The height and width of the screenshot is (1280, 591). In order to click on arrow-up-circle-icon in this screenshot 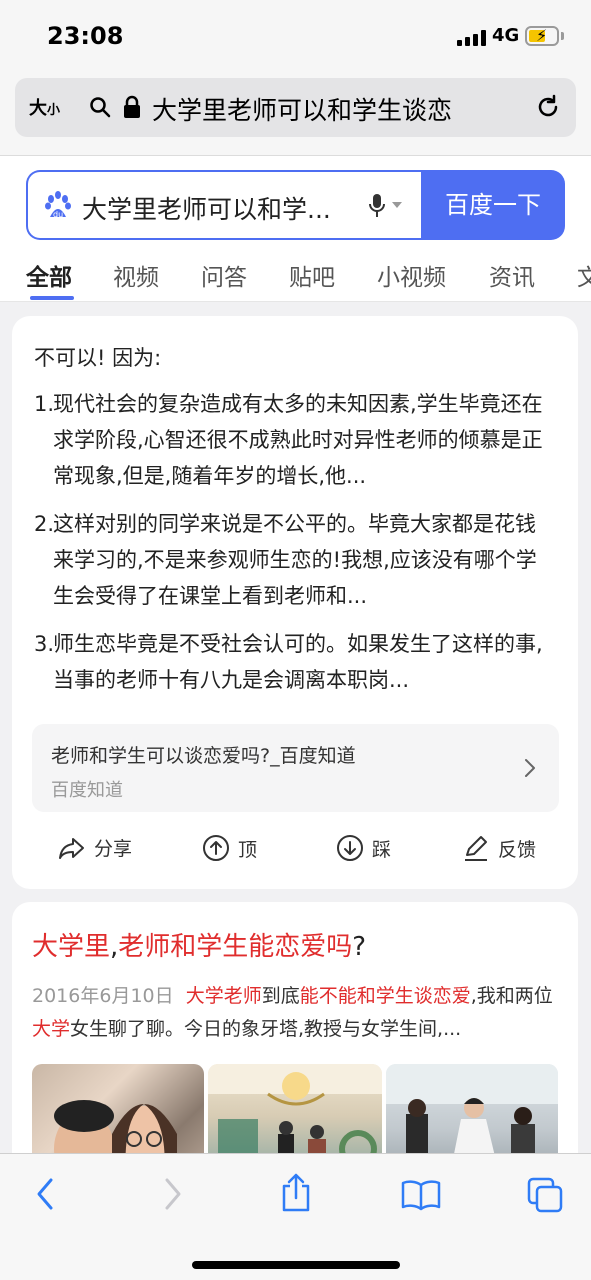, I will do `click(216, 848)`.